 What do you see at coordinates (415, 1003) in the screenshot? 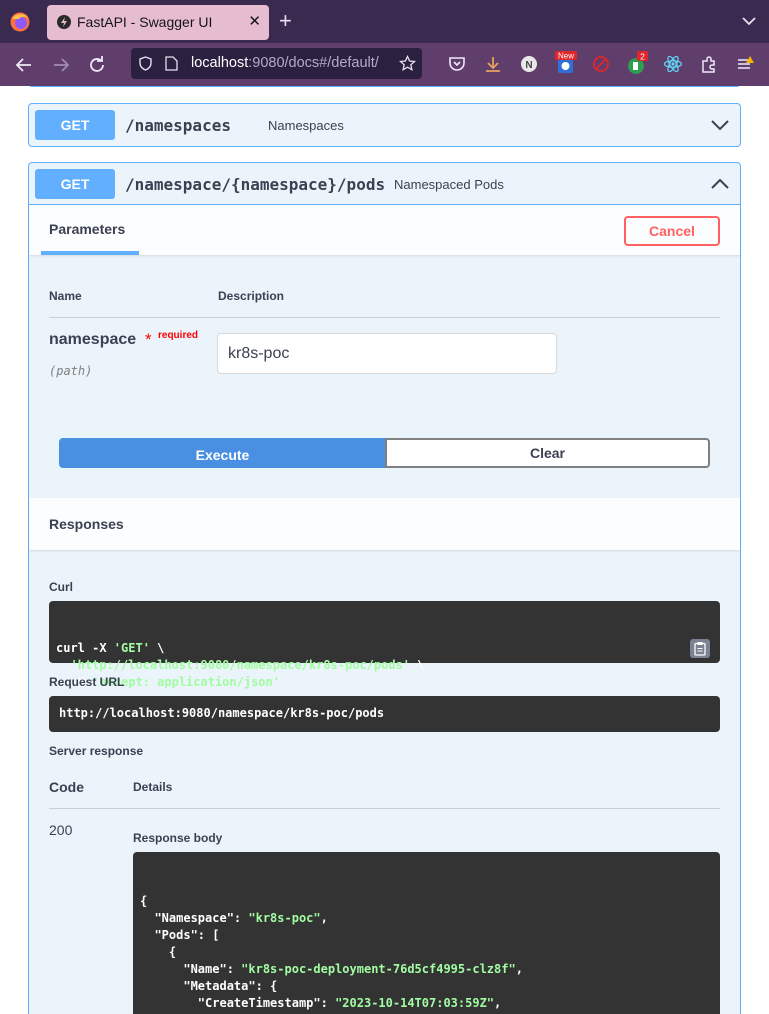
I see `code-string: "2023-10-14T07:03:59Z"` at bounding box center [415, 1003].